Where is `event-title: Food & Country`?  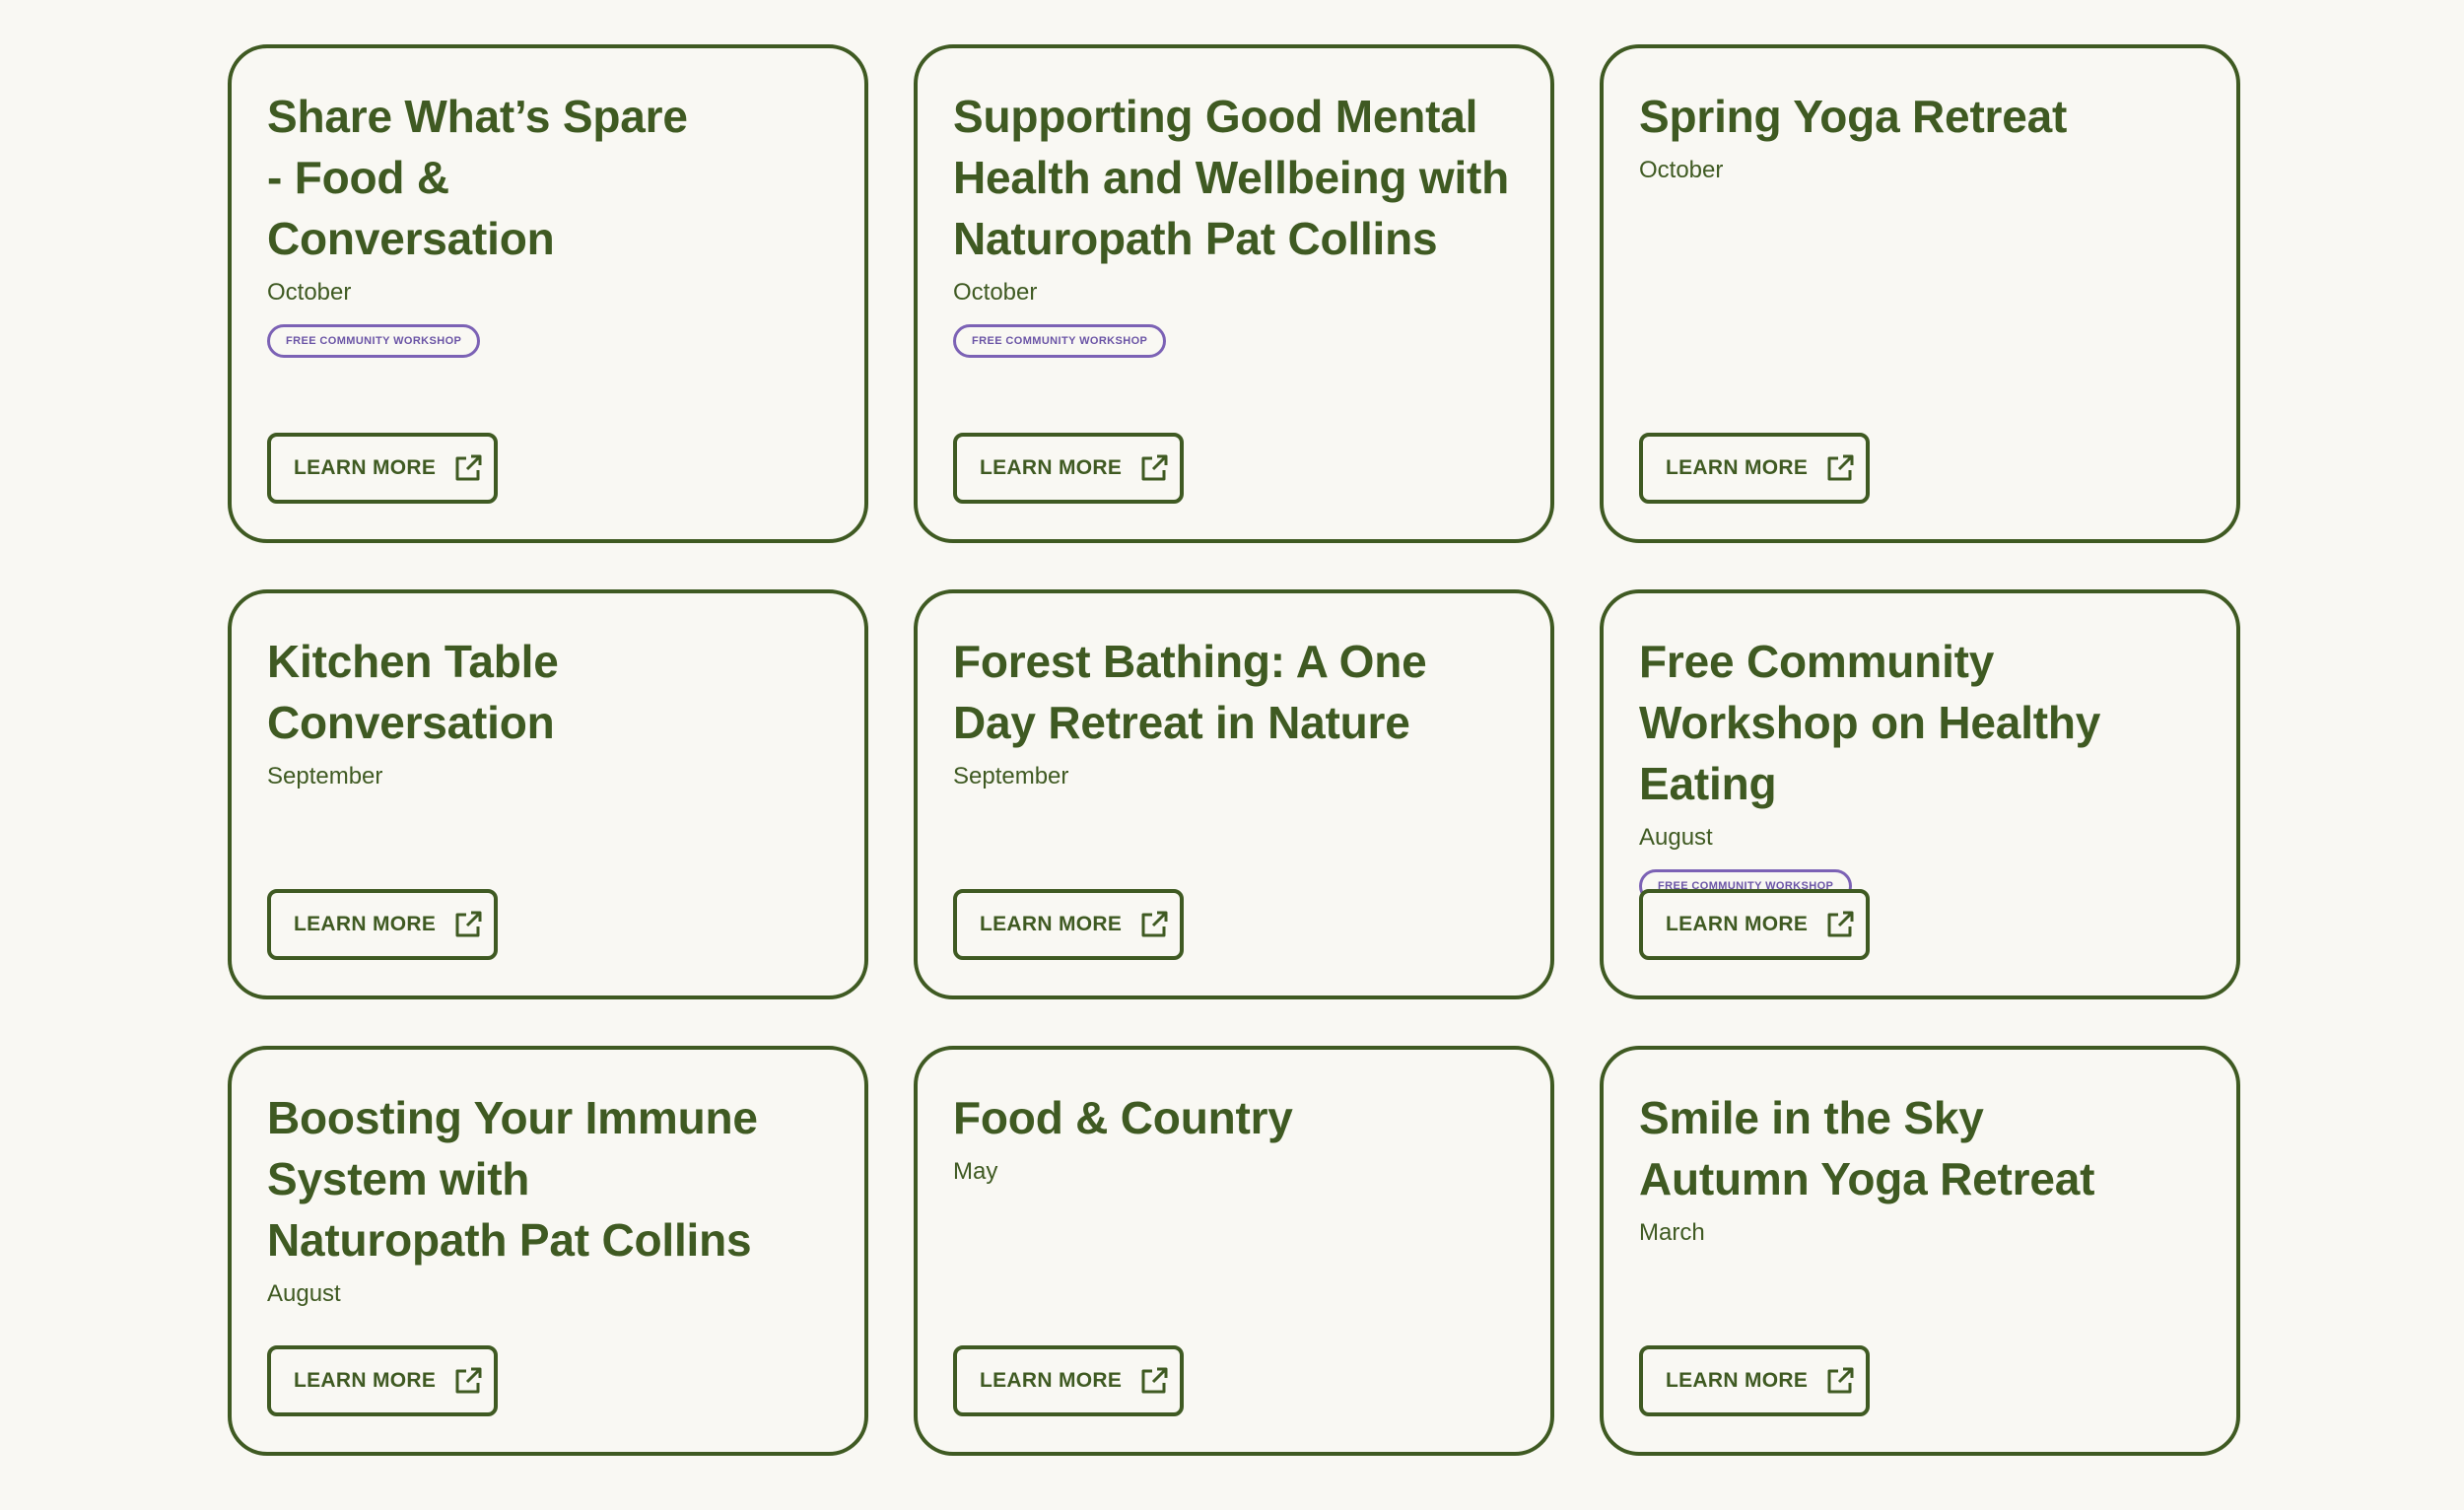 event-title: Food & Country is located at coordinates (1123, 1117).